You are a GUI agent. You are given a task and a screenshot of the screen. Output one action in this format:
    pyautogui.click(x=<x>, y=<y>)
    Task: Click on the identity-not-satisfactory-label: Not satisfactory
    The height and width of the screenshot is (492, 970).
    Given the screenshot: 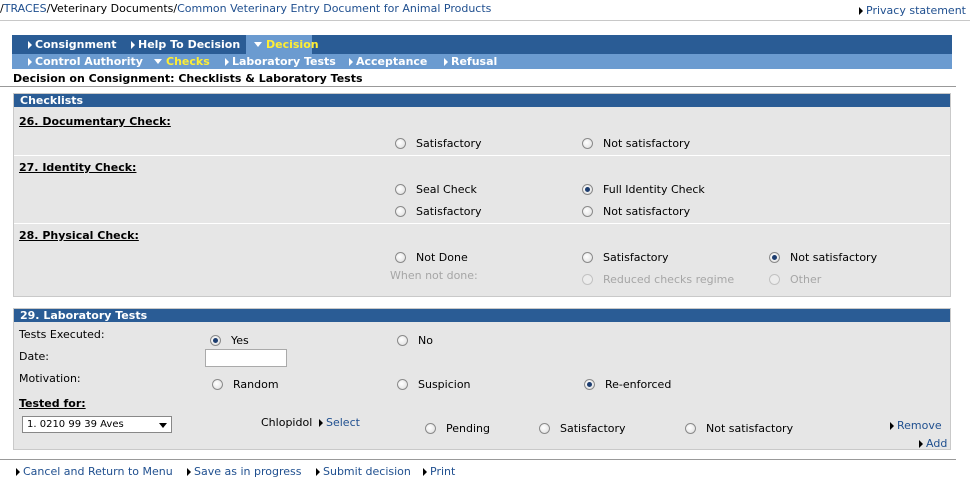 What is the action you would take?
    pyautogui.click(x=647, y=211)
    